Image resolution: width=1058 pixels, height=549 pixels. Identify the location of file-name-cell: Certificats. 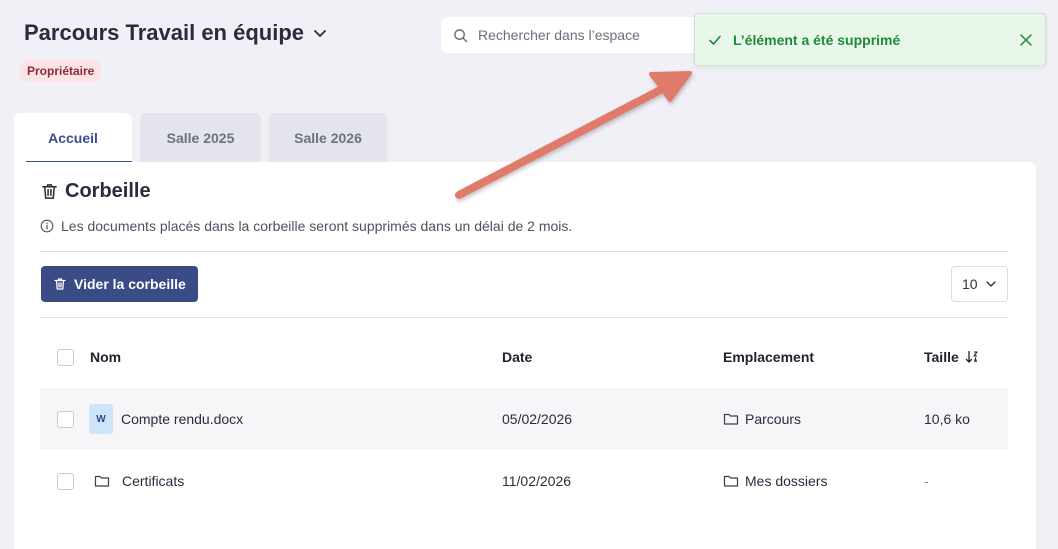
(296, 481).